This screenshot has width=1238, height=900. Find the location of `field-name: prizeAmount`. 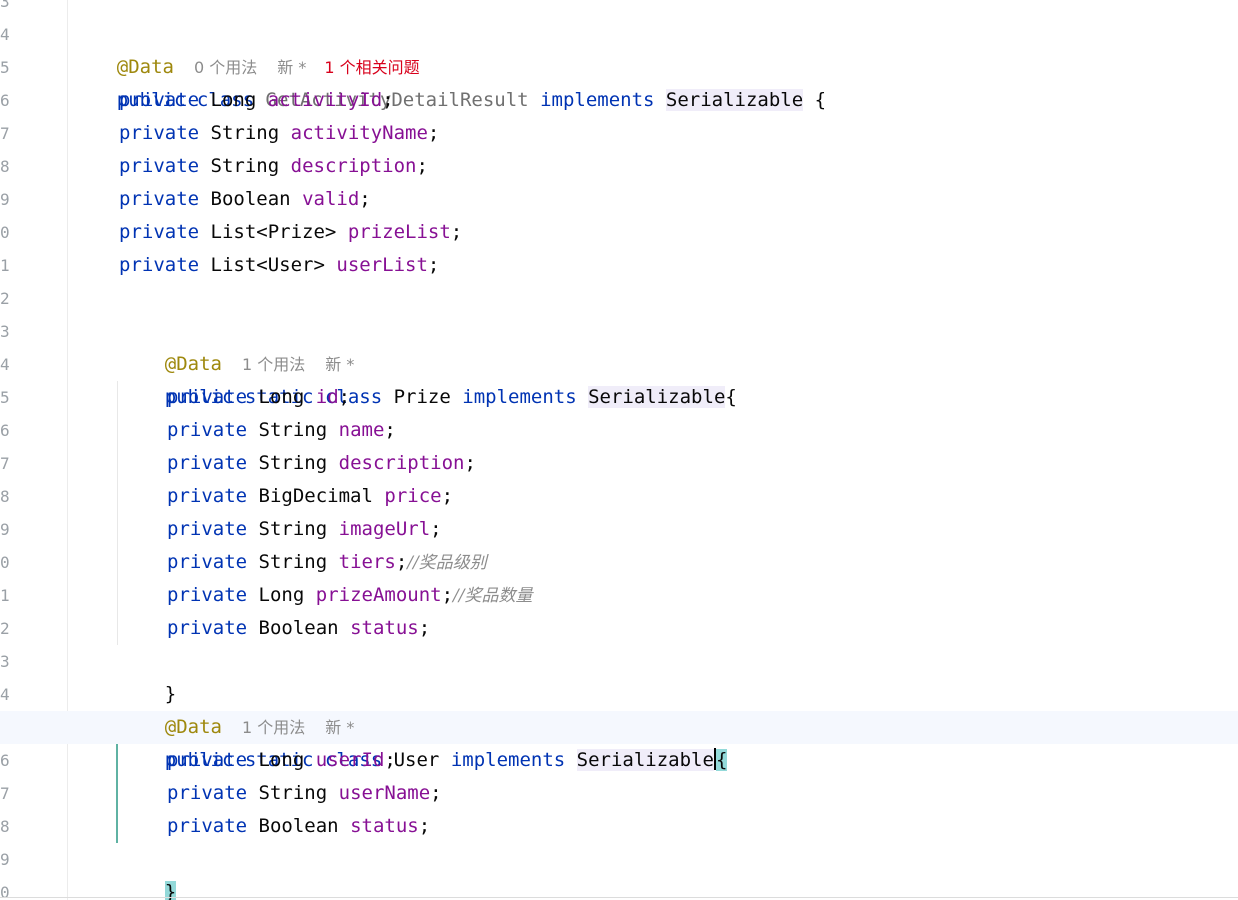

field-name: prizeAmount is located at coordinates (379, 595).